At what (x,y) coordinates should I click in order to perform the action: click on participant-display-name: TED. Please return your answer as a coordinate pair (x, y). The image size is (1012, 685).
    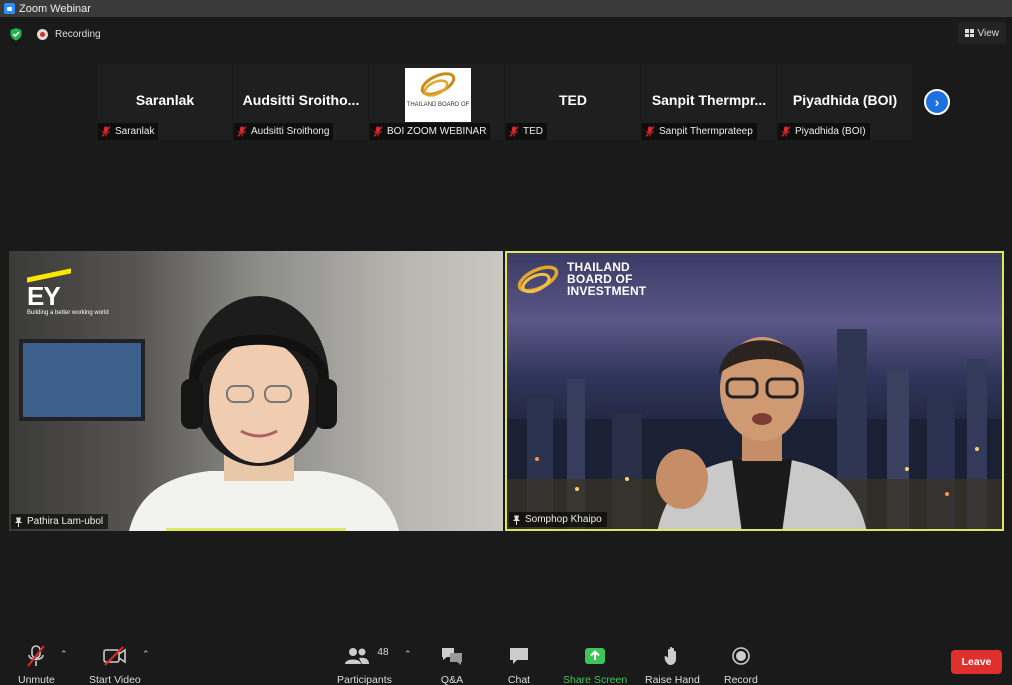
    Looking at the image, I should click on (573, 100).